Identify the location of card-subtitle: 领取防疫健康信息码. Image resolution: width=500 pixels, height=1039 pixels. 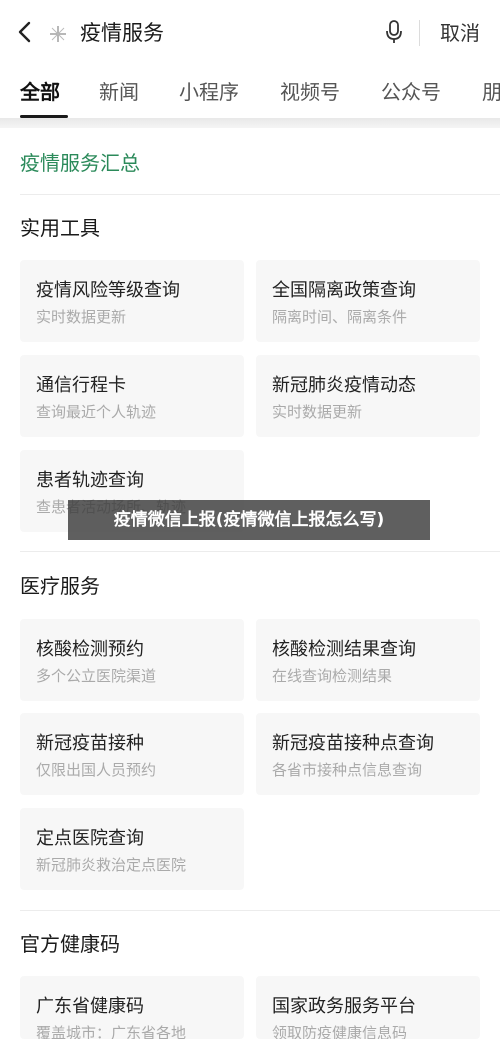
(340, 1031).